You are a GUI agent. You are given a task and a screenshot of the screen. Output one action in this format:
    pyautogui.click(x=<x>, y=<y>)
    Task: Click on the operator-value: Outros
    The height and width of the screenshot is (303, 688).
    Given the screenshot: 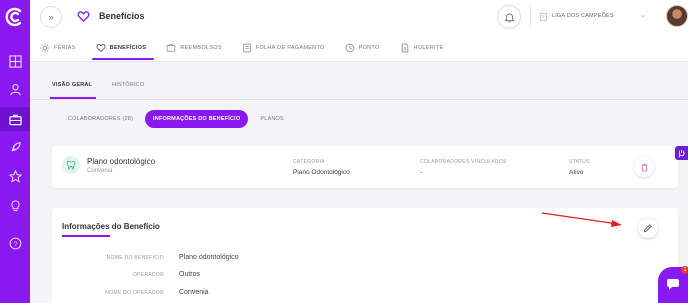 What is the action you would take?
    pyautogui.click(x=190, y=274)
    